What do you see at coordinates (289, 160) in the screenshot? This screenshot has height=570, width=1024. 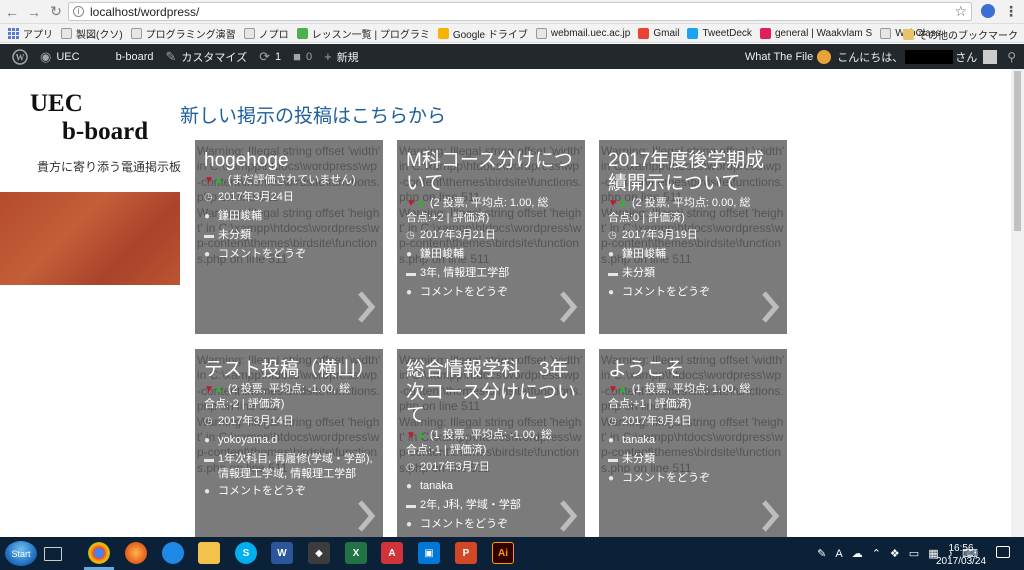 I see `post-title: hogehoge` at bounding box center [289, 160].